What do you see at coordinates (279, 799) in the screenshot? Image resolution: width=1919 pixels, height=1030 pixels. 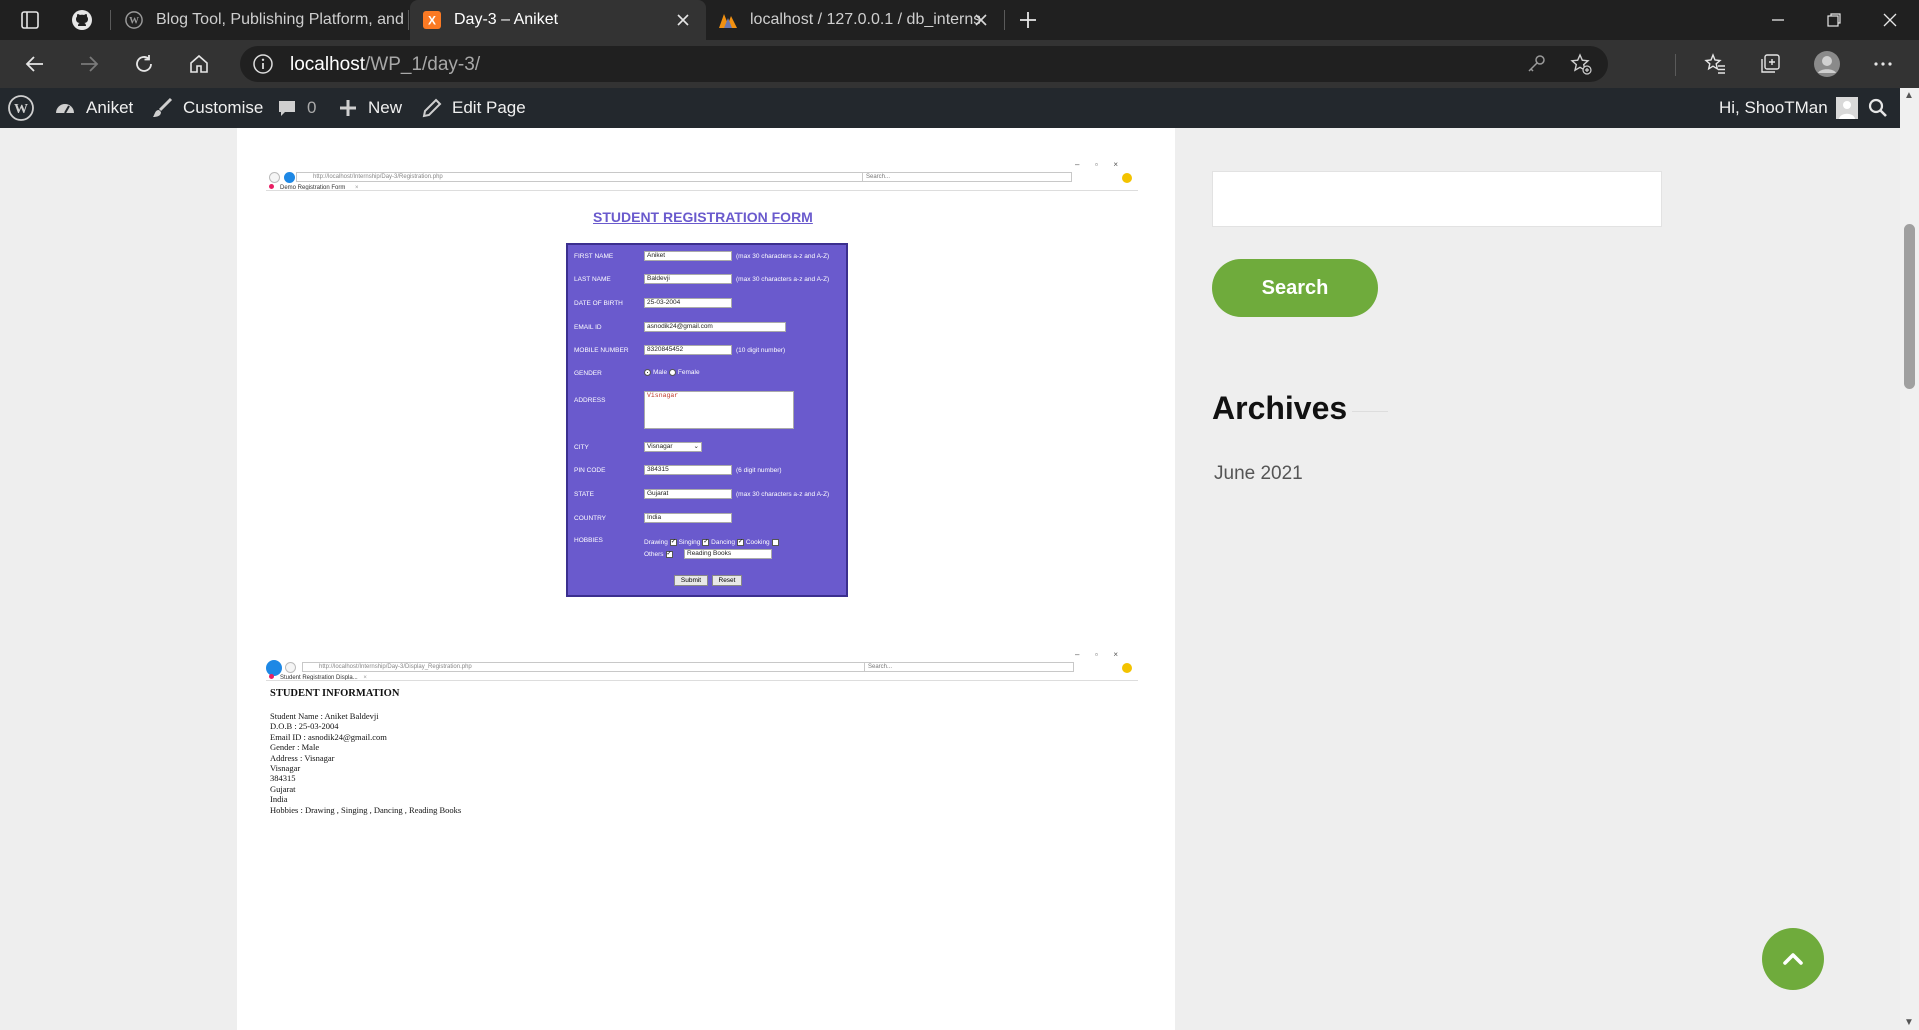 I see `info-line: India` at bounding box center [279, 799].